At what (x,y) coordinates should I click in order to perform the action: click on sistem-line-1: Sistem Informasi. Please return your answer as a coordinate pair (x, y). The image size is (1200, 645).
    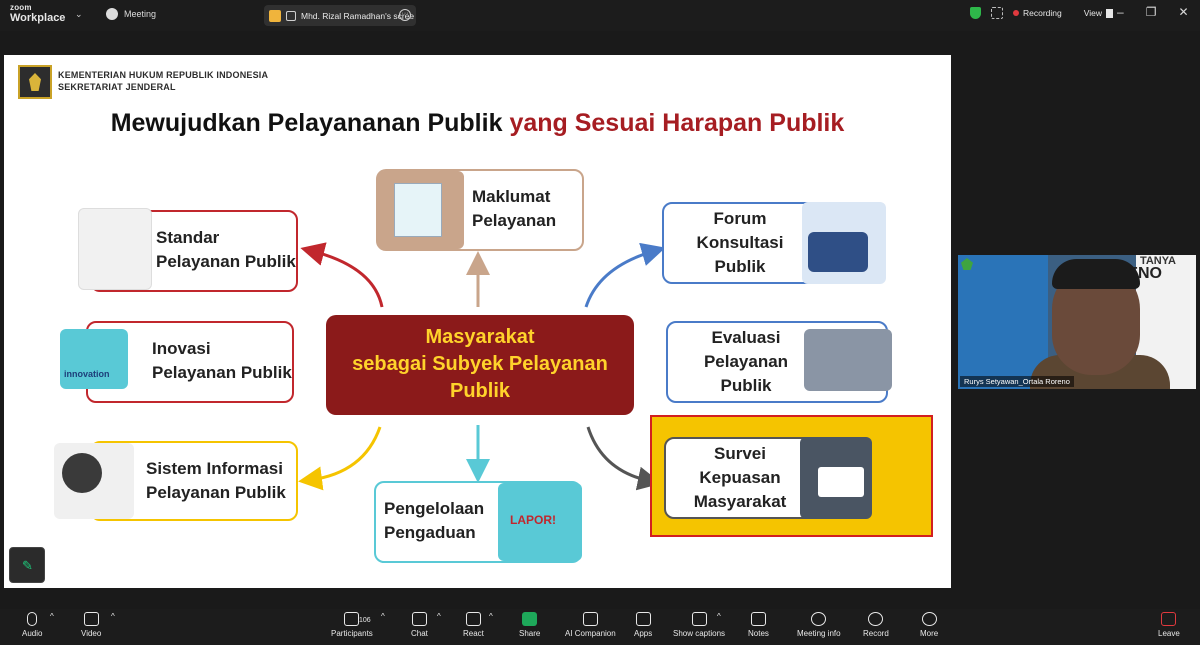
    Looking at the image, I should click on (214, 468).